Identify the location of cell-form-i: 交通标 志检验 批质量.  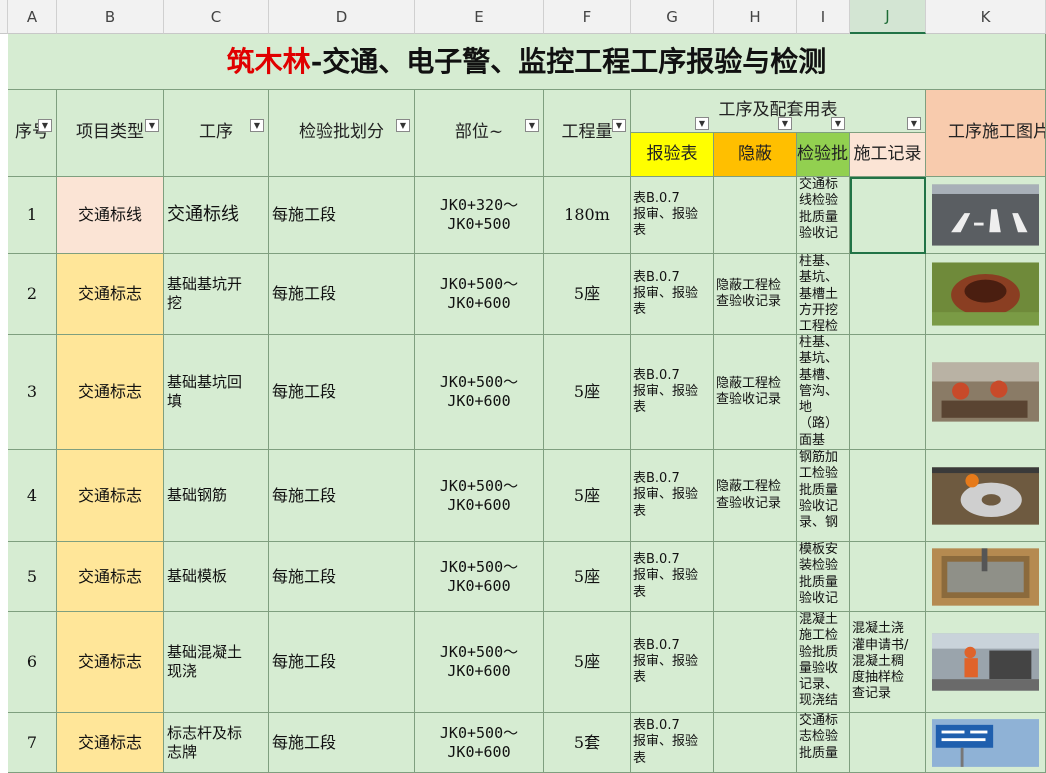
(823, 743).